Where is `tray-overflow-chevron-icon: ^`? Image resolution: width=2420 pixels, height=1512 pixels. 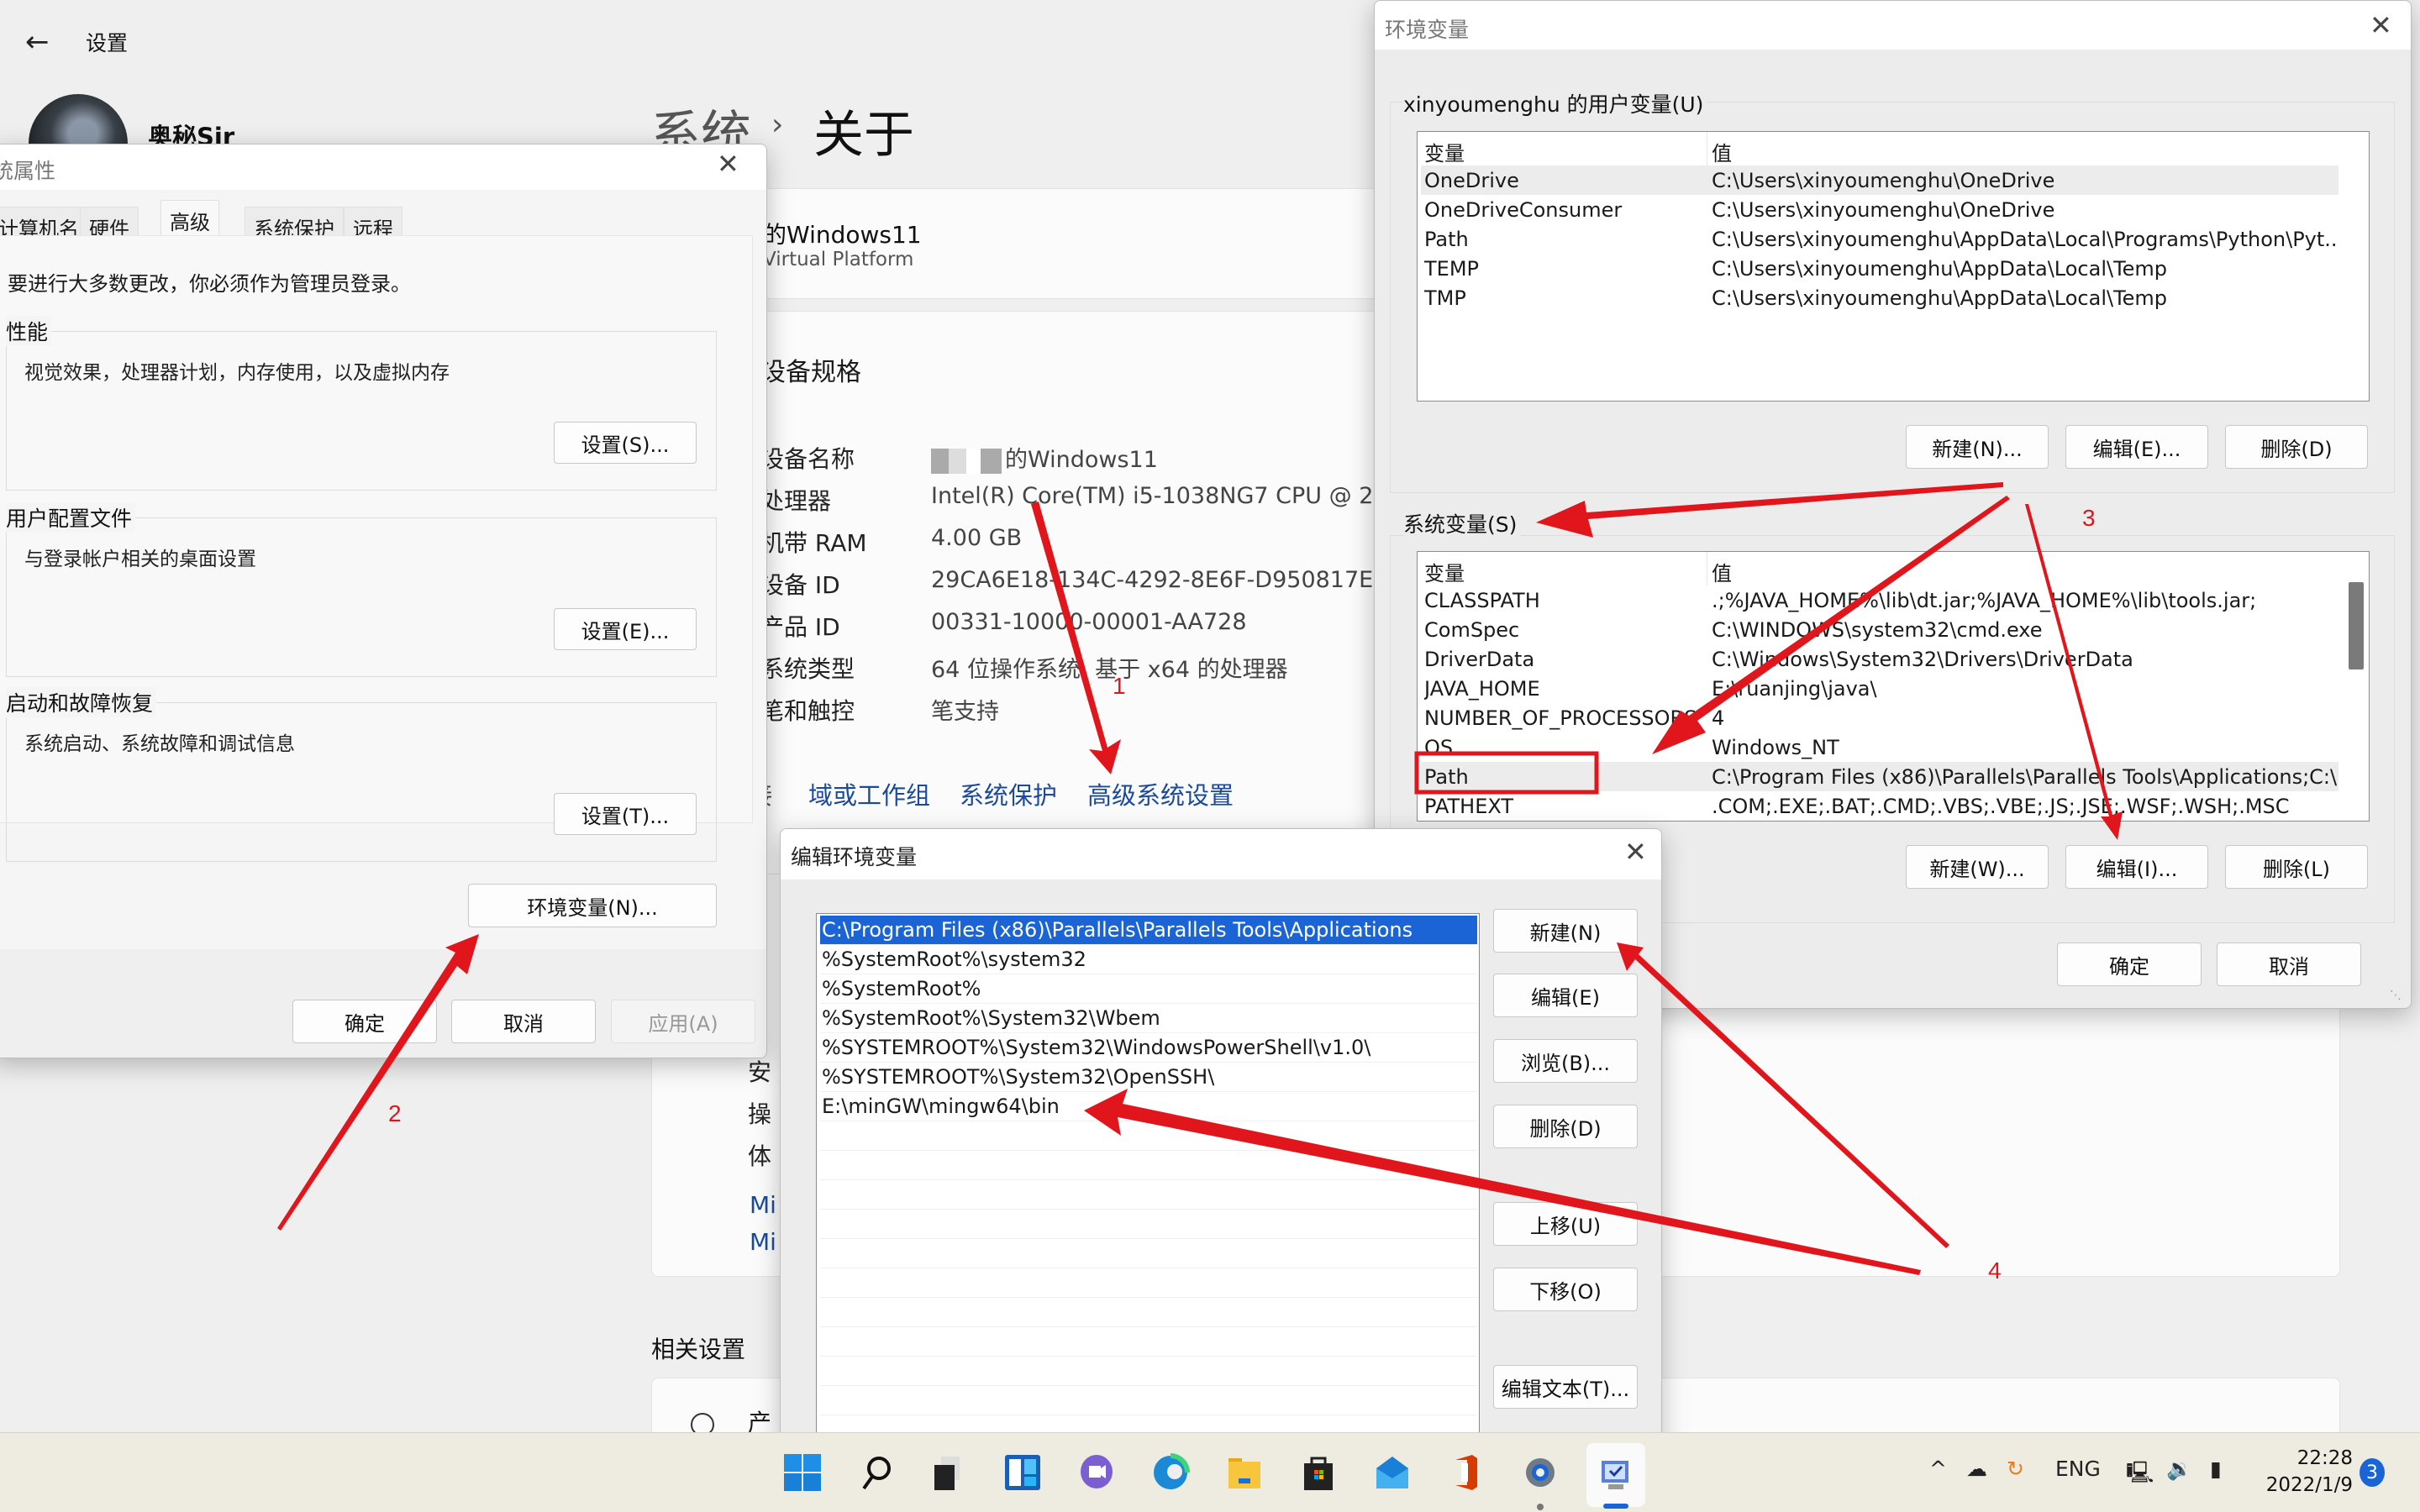
tray-overflow-chevron-icon: ^ is located at coordinates (1938, 1469).